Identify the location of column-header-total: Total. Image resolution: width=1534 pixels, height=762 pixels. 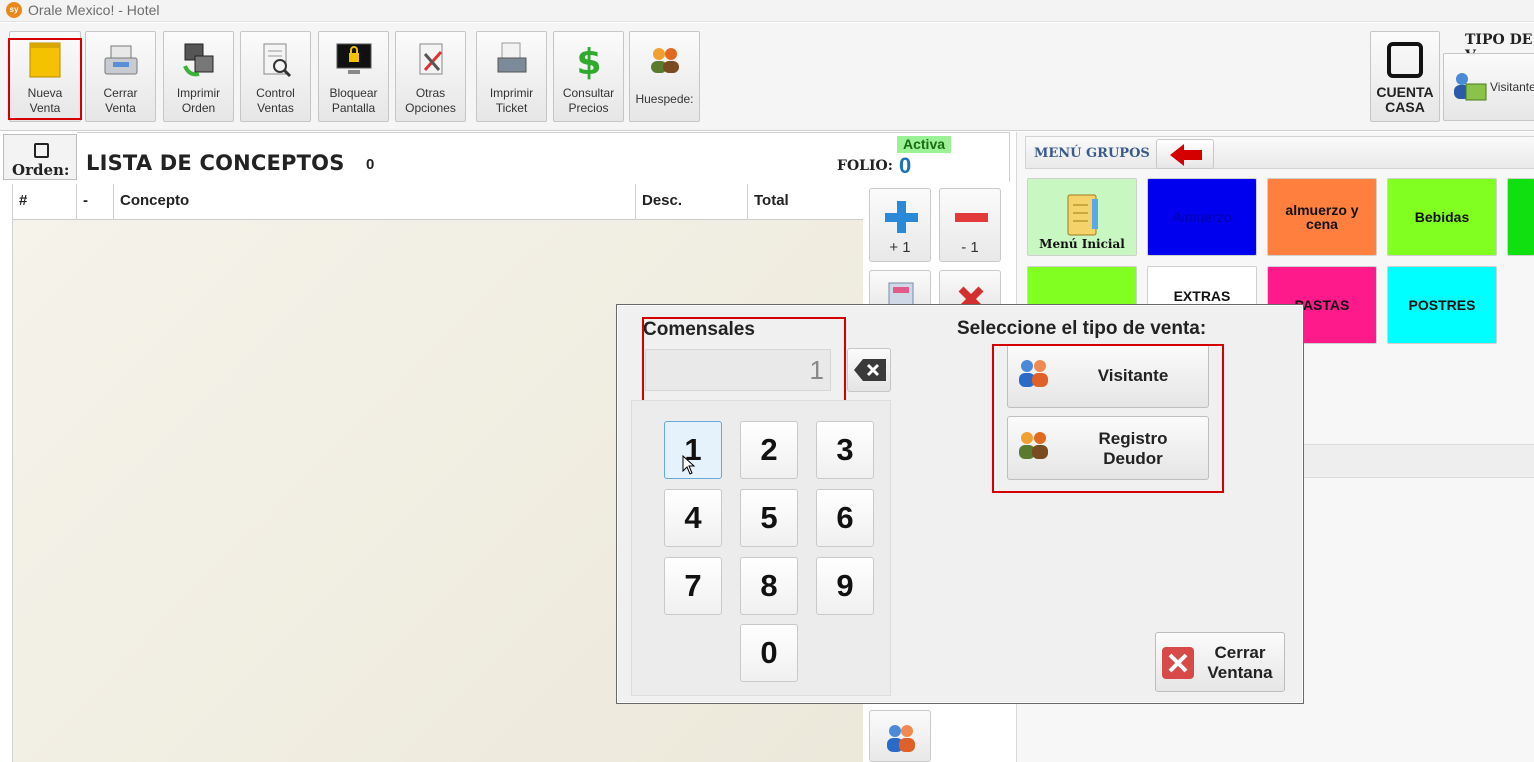
(805, 202).